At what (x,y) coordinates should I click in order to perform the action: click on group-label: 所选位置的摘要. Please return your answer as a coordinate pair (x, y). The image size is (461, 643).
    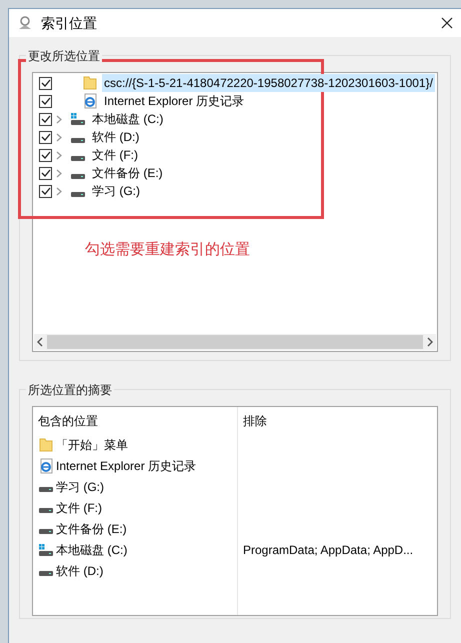
    Looking at the image, I should click on (70, 390).